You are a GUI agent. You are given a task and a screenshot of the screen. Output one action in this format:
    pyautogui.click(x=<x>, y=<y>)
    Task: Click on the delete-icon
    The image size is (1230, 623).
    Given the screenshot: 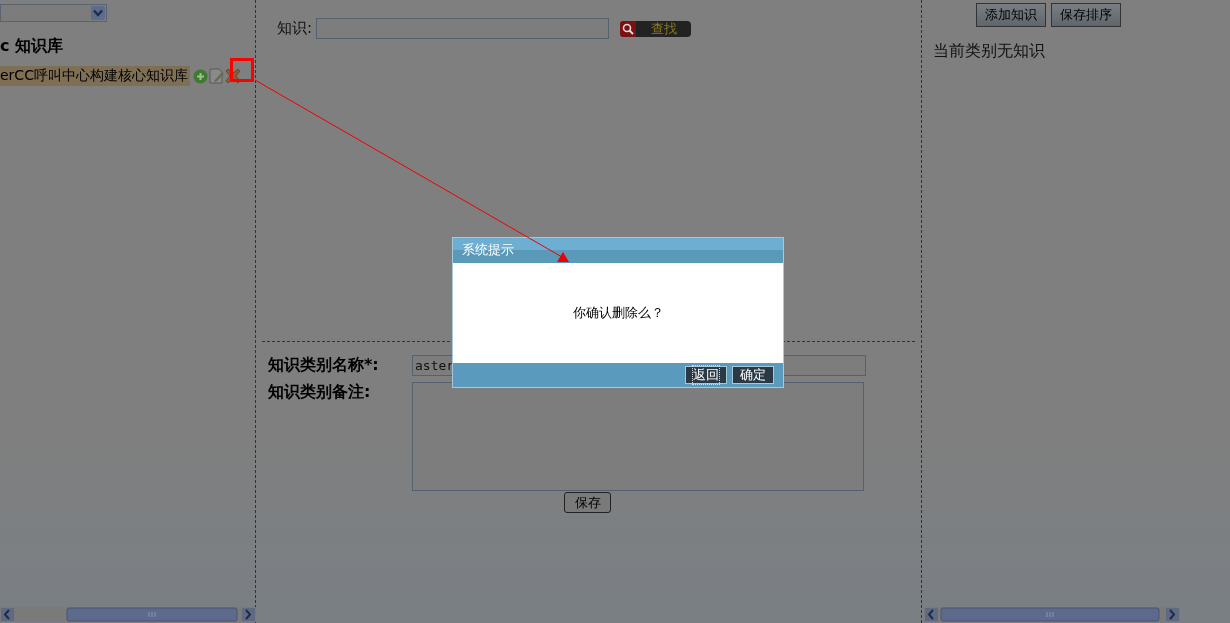 What is the action you would take?
    pyautogui.click(x=232, y=76)
    